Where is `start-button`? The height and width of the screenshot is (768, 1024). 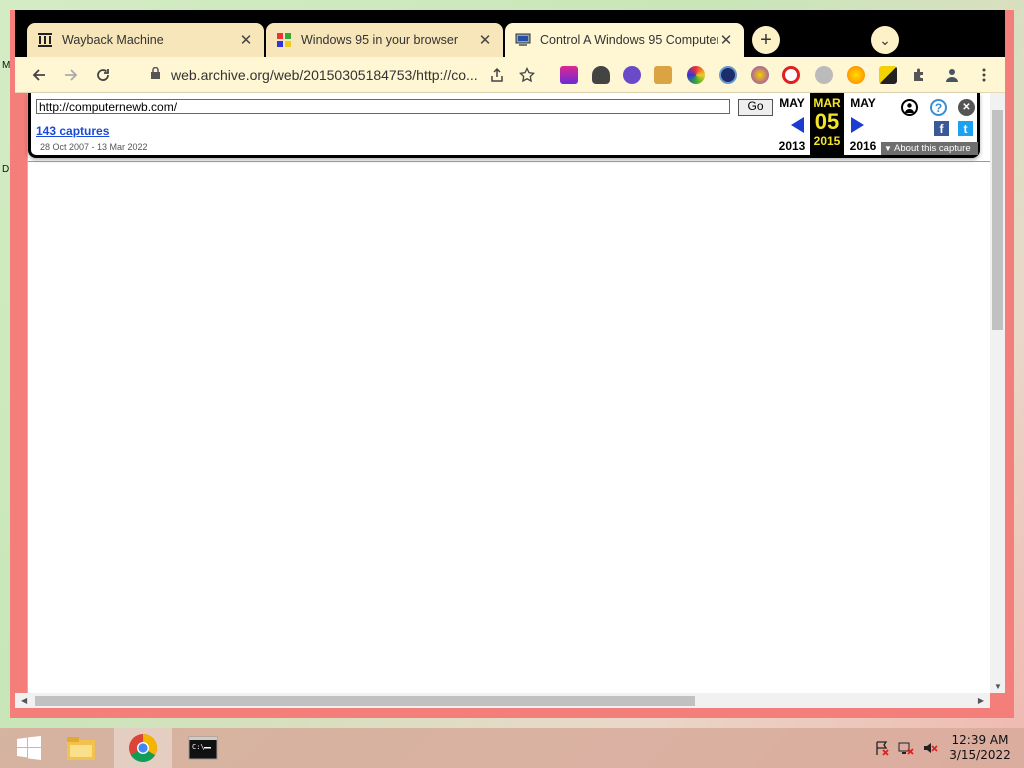 start-button is located at coordinates (29, 748).